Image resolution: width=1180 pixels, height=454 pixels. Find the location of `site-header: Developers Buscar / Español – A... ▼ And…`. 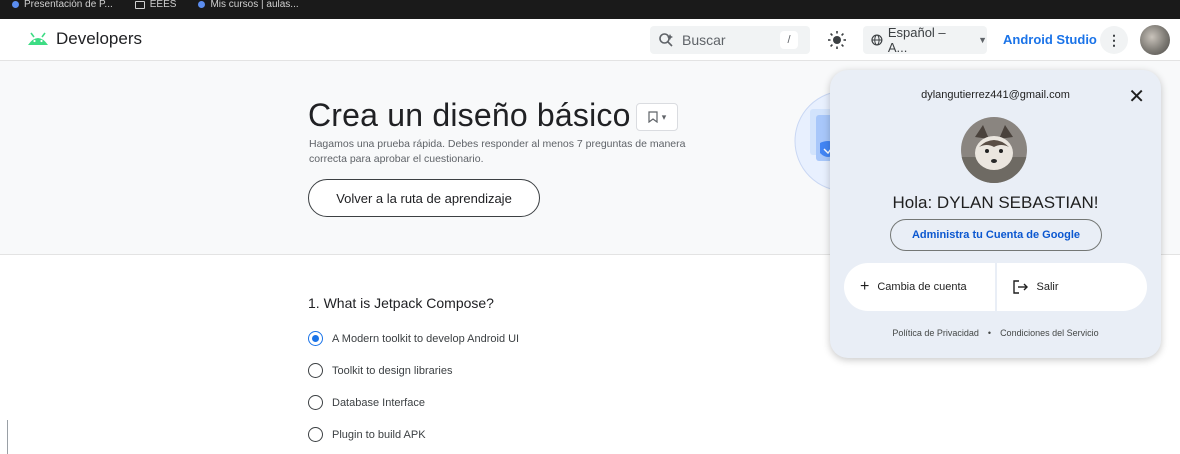

site-header: Developers Buscar / Español – A... ▼ And… is located at coordinates (590, 40).